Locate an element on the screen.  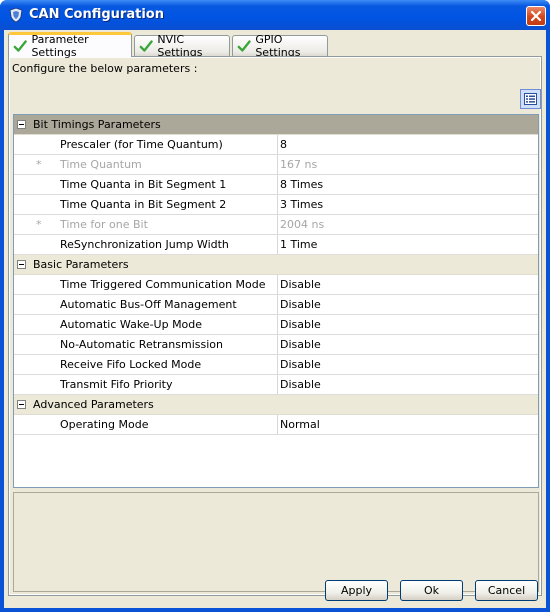
property-name: Operating Mode is located at coordinates (104, 424).